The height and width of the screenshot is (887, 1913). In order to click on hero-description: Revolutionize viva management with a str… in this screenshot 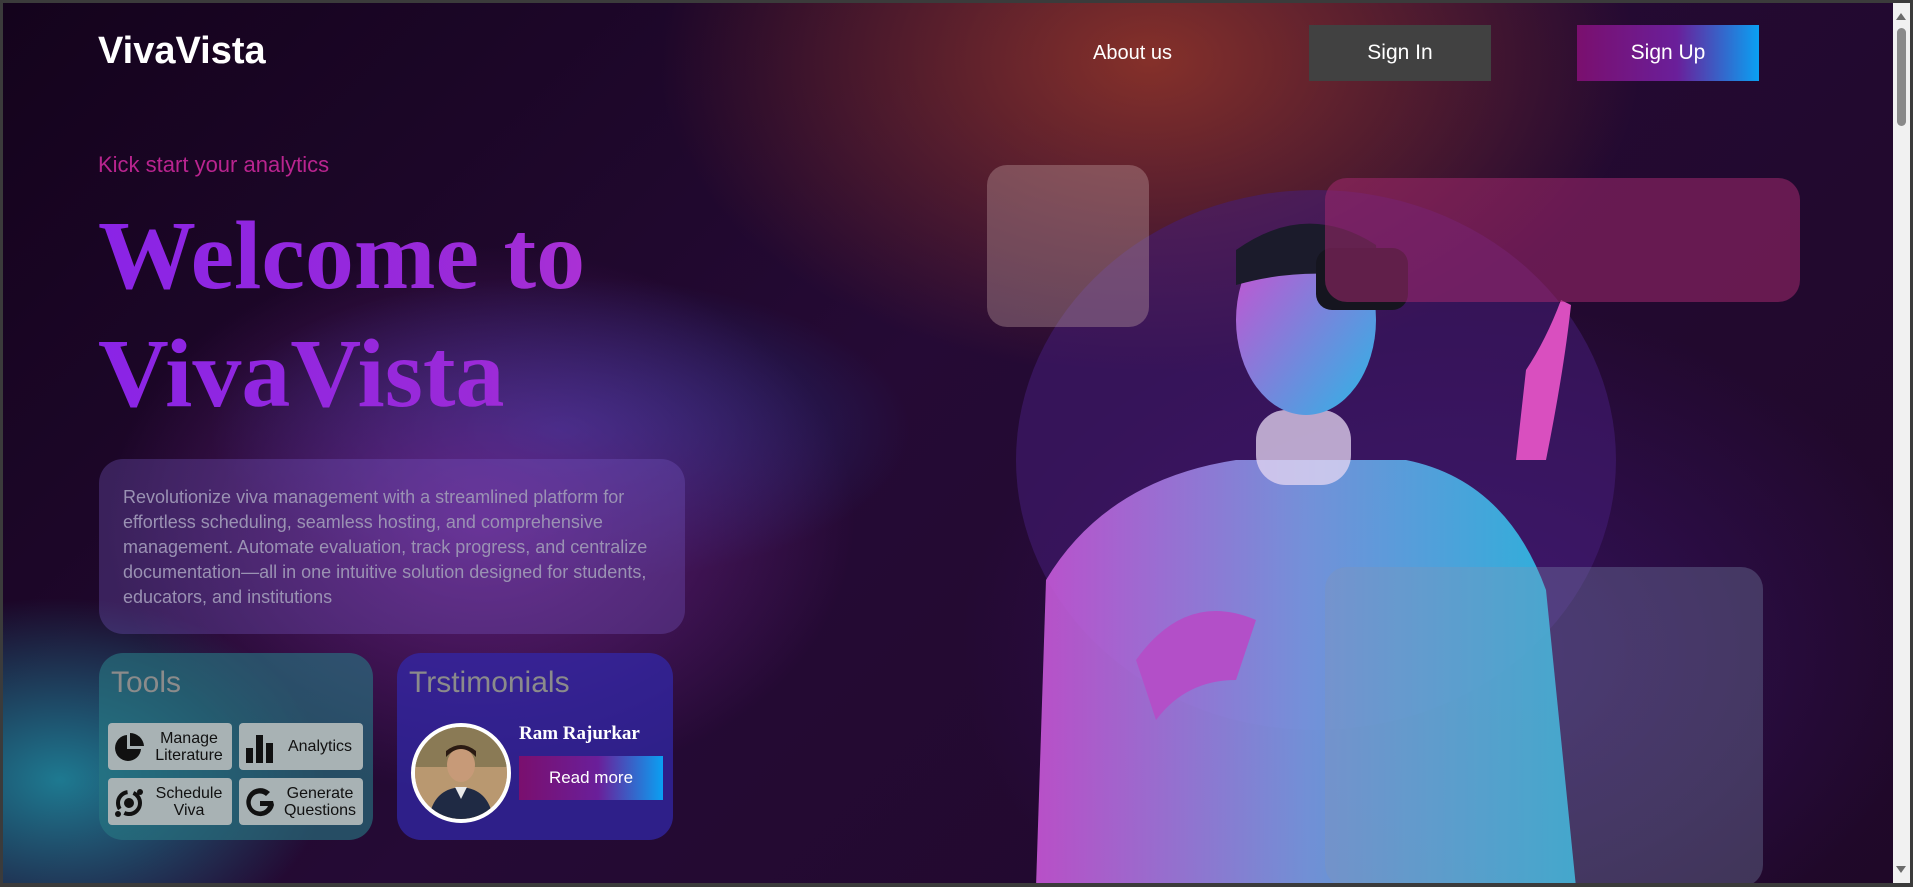, I will do `click(385, 547)`.